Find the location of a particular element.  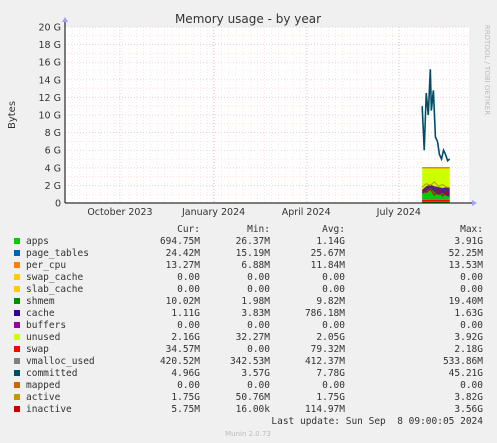

legend-series-name: slab_cache is located at coordinates (54, 289).